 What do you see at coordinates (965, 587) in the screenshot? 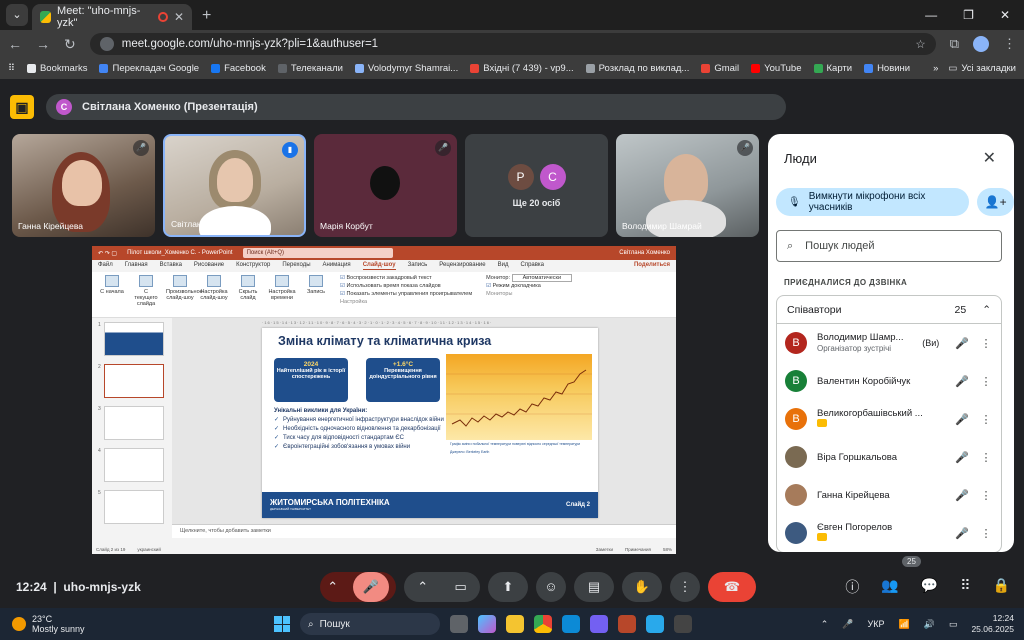
I see `activities-icon: ⠿` at bounding box center [965, 587].